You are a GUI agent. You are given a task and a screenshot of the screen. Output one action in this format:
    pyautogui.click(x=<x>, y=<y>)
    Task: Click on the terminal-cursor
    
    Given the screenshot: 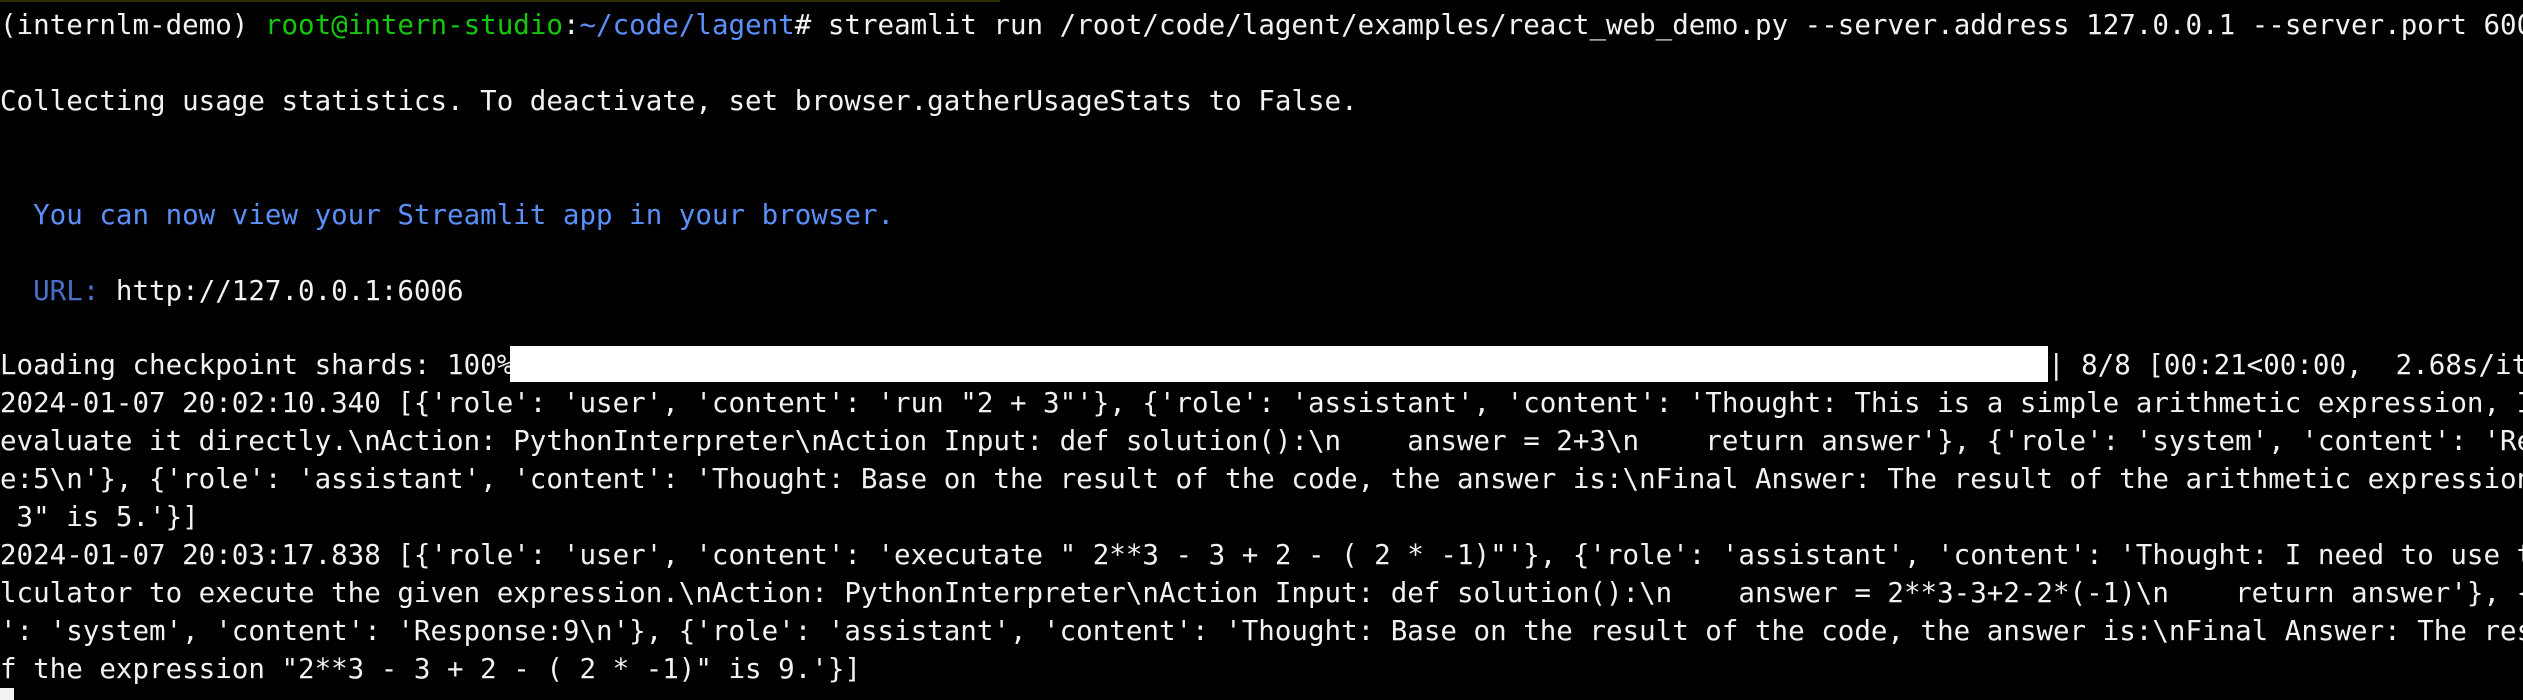 What is the action you would take?
    pyautogui.click(x=7, y=694)
    